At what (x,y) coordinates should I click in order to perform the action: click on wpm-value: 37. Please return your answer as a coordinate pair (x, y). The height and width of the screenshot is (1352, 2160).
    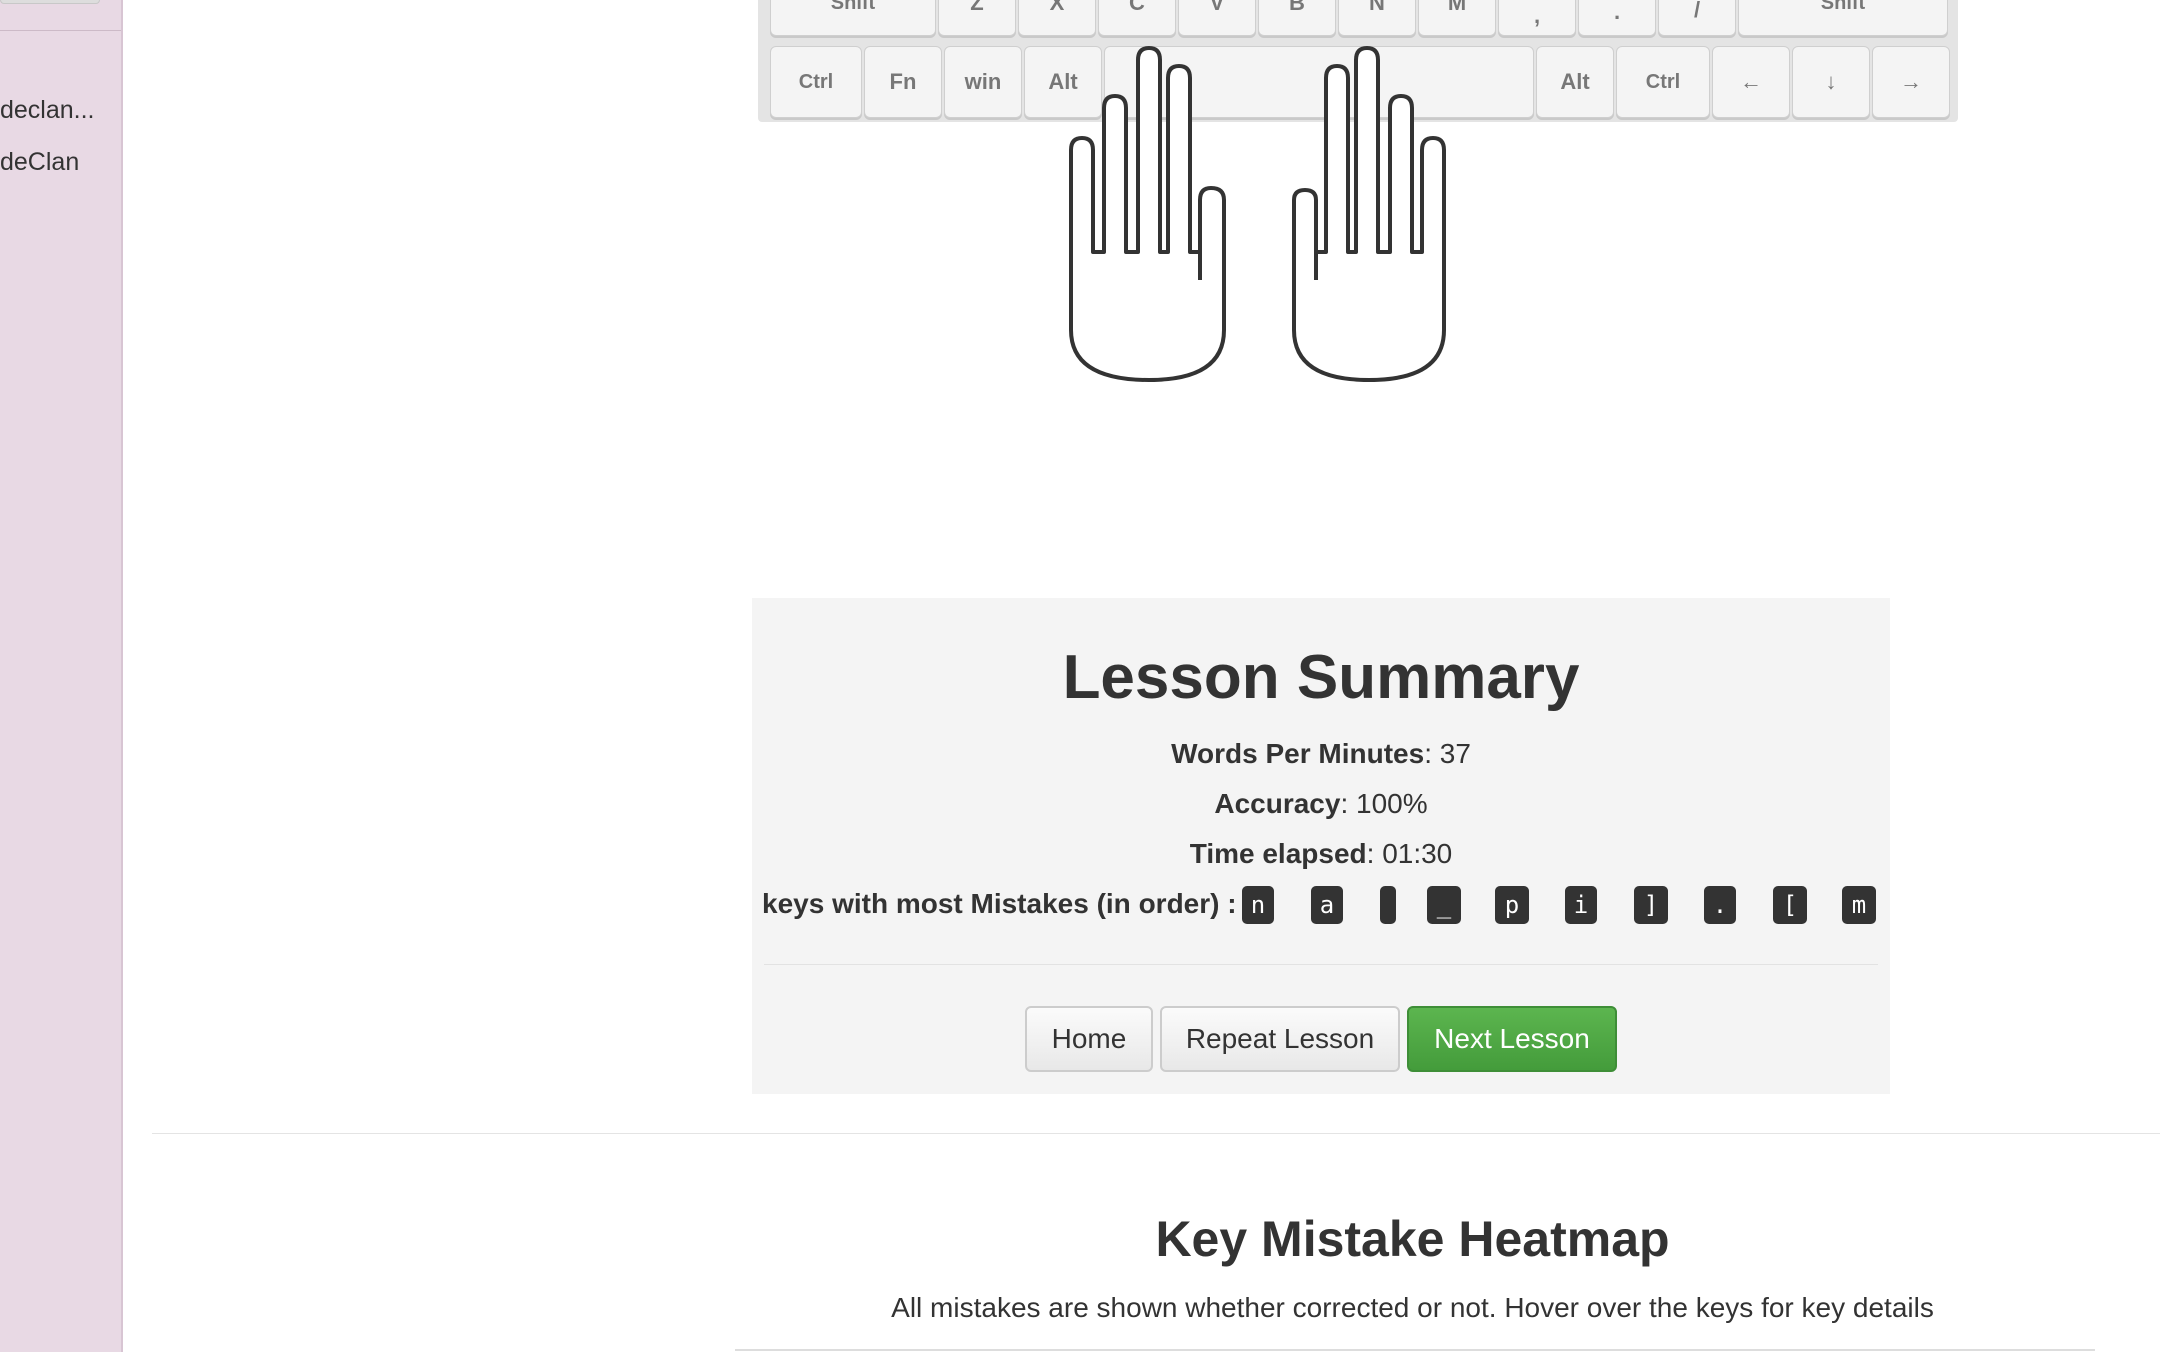
    Looking at the image, I should click on (1455, 753).